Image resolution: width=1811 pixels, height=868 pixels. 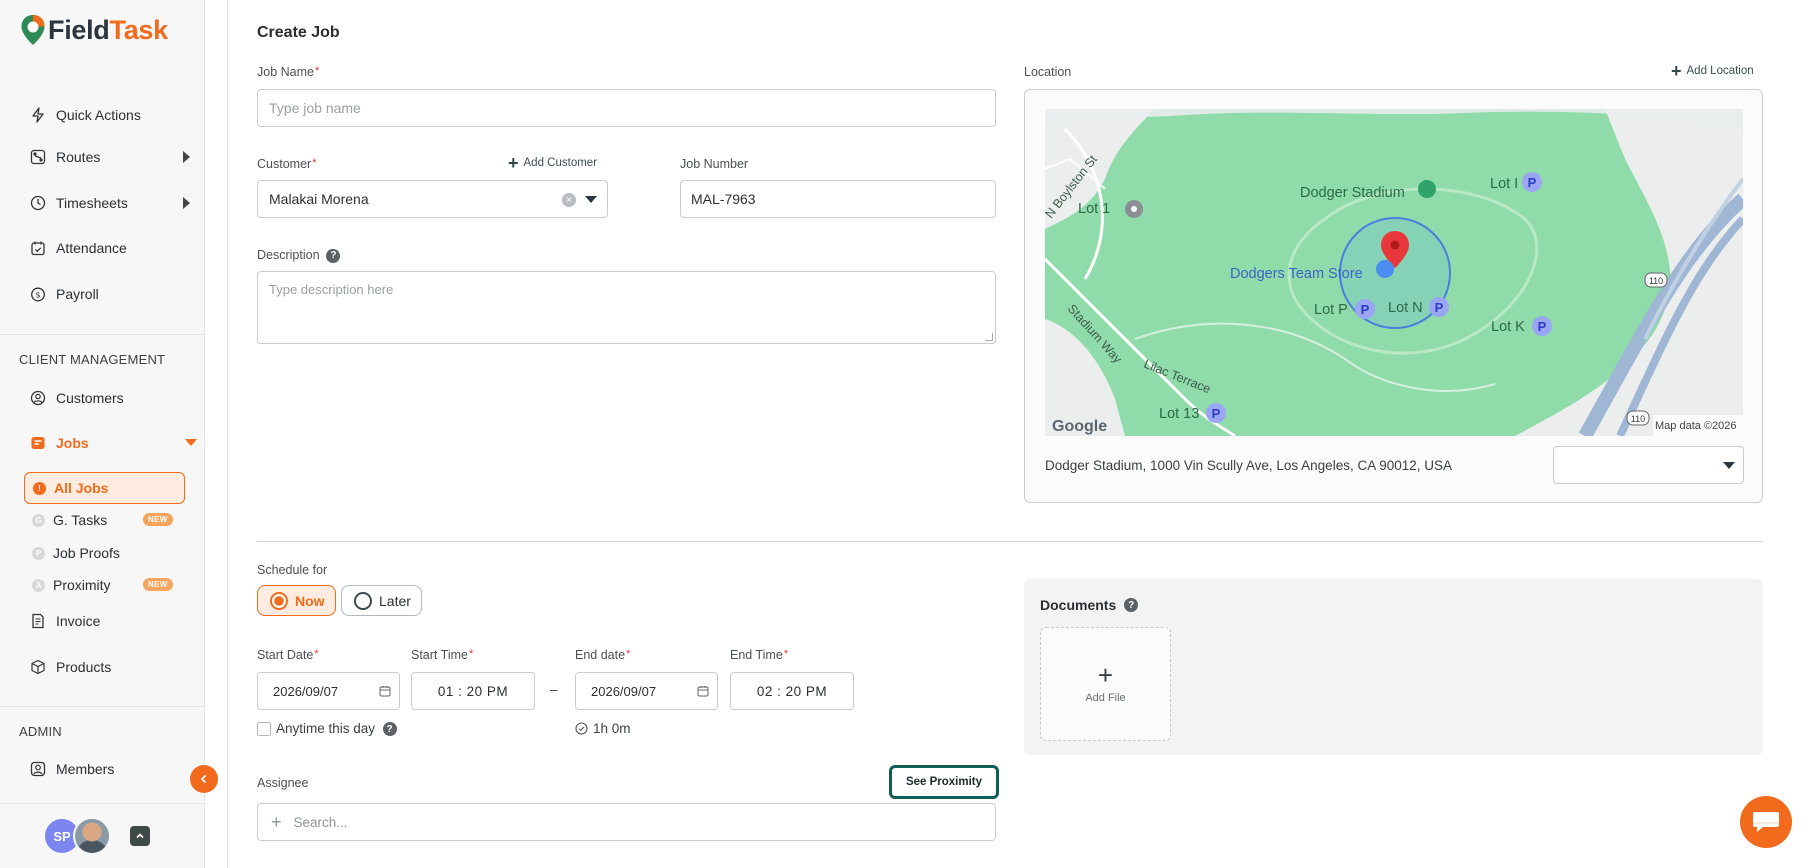 What do you see at coordinates (1712, 71) in the screenshot?
I see `add-location-link: + Add Location` at bounding box center [1712, 71].